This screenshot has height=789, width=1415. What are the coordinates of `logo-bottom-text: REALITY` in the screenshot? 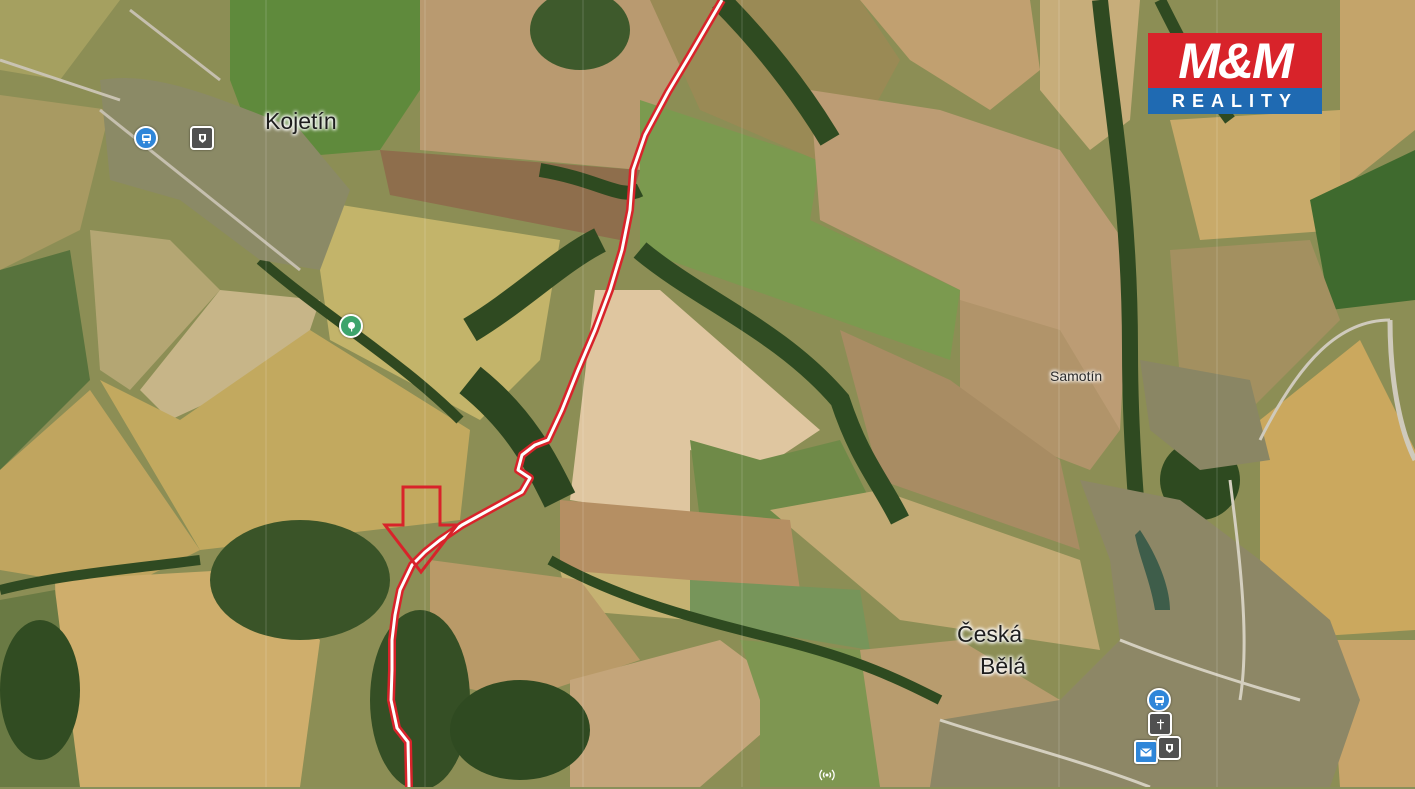 It's located at (1235, 101).